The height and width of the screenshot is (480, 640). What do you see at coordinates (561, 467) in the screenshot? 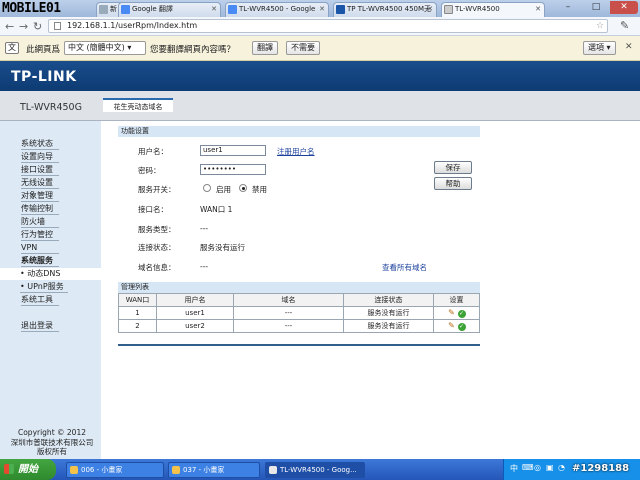
I see `tray-icon: ◔` at bounding box center [561, 467].